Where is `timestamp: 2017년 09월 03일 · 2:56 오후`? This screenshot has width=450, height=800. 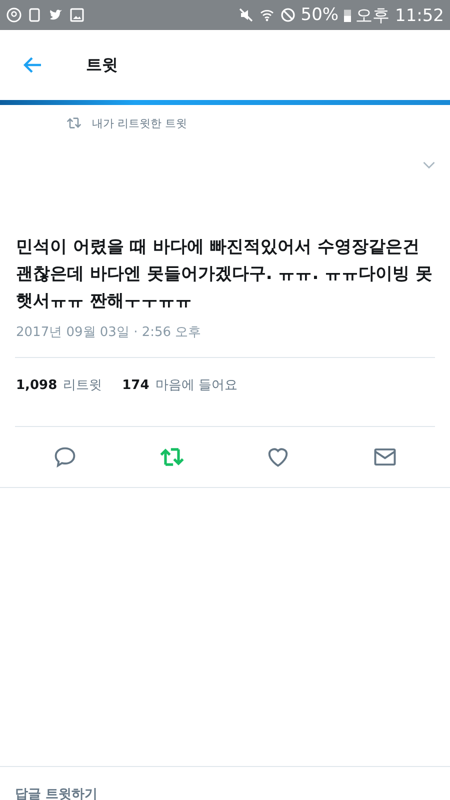
timestamp: 2017년 09월 03일 · 2:56 오후 is located at coordinates (109, 333).